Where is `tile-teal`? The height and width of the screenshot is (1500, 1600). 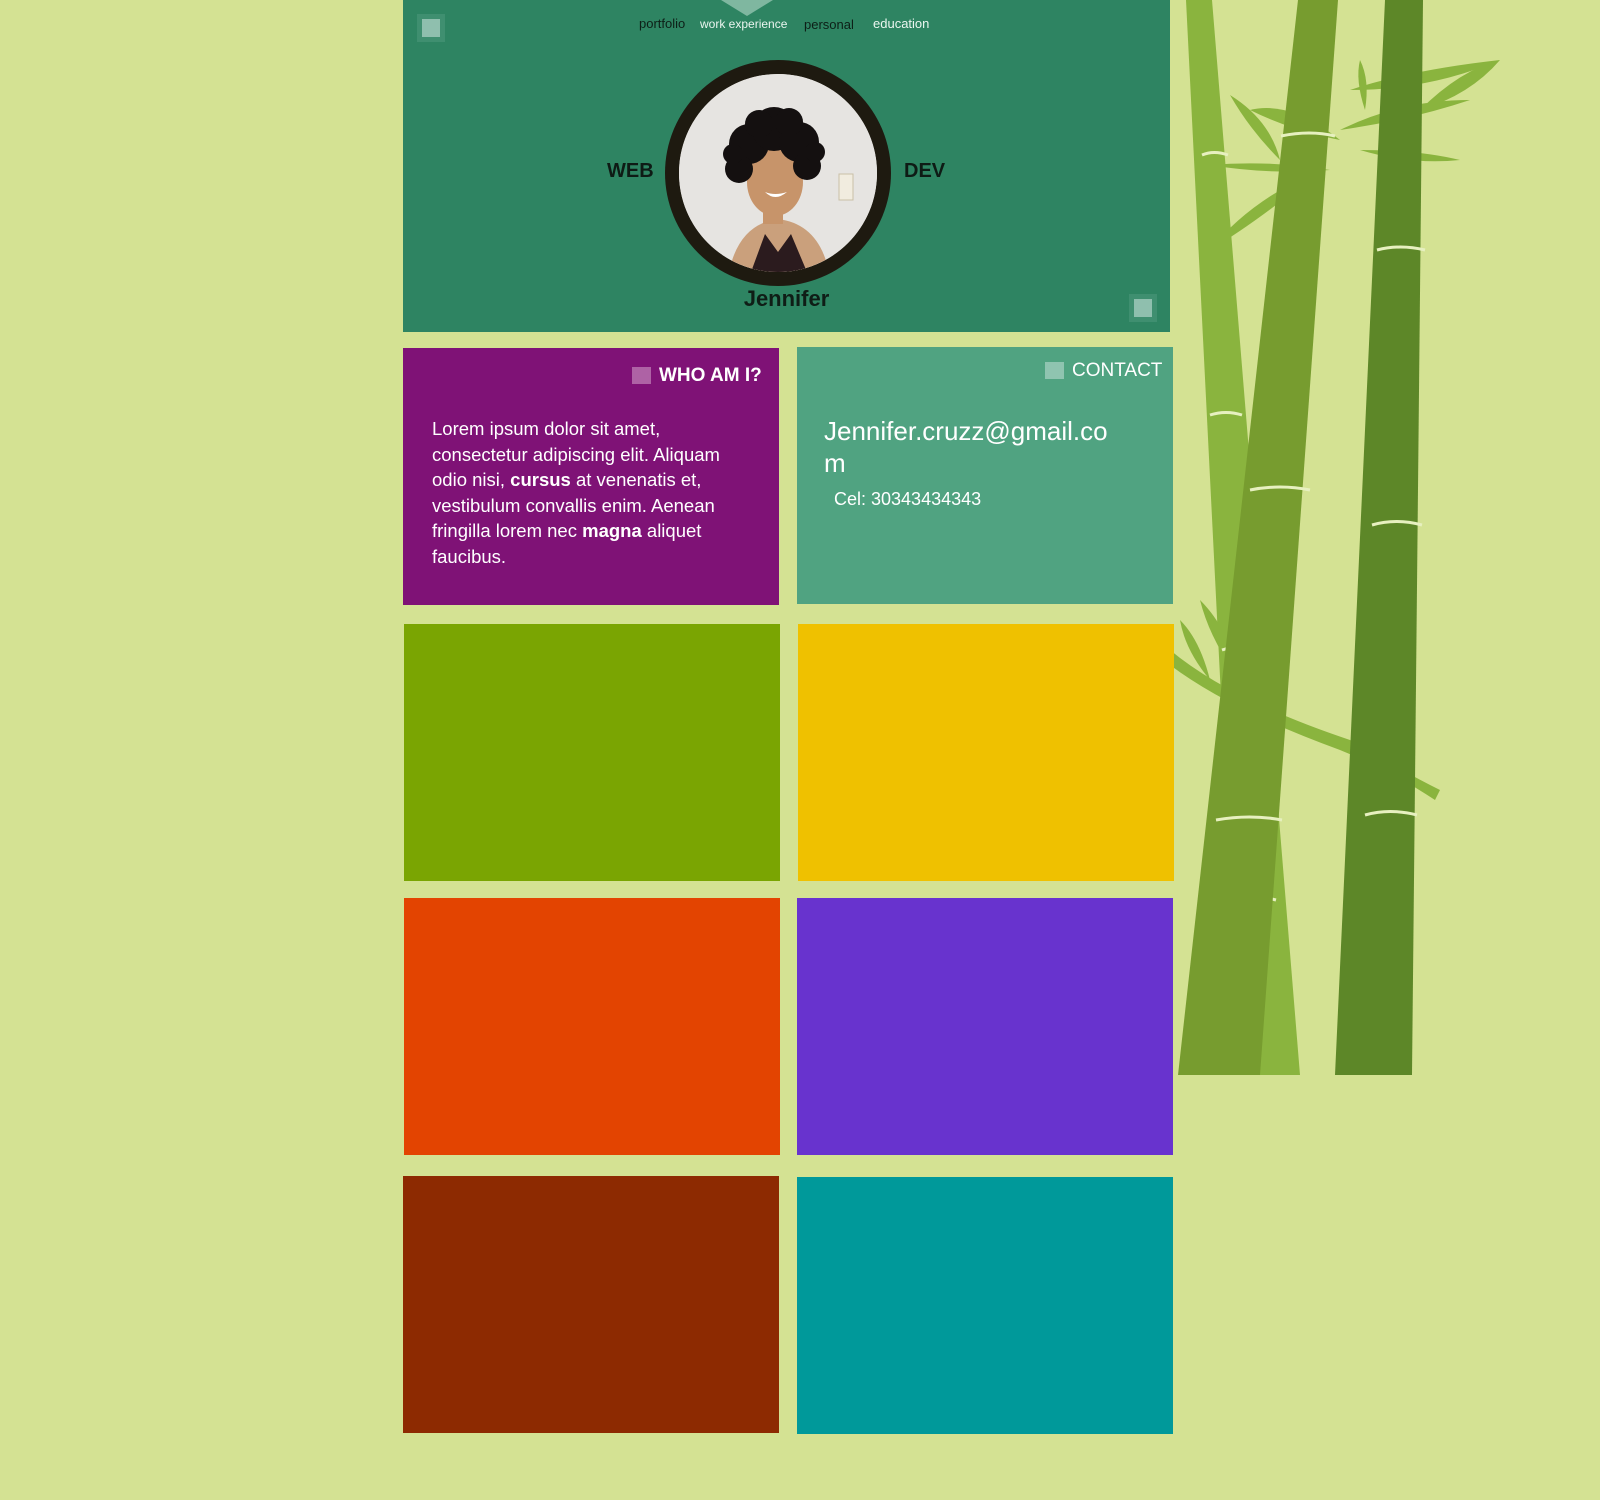
tile-teal is located at coordinates (985, 1305).